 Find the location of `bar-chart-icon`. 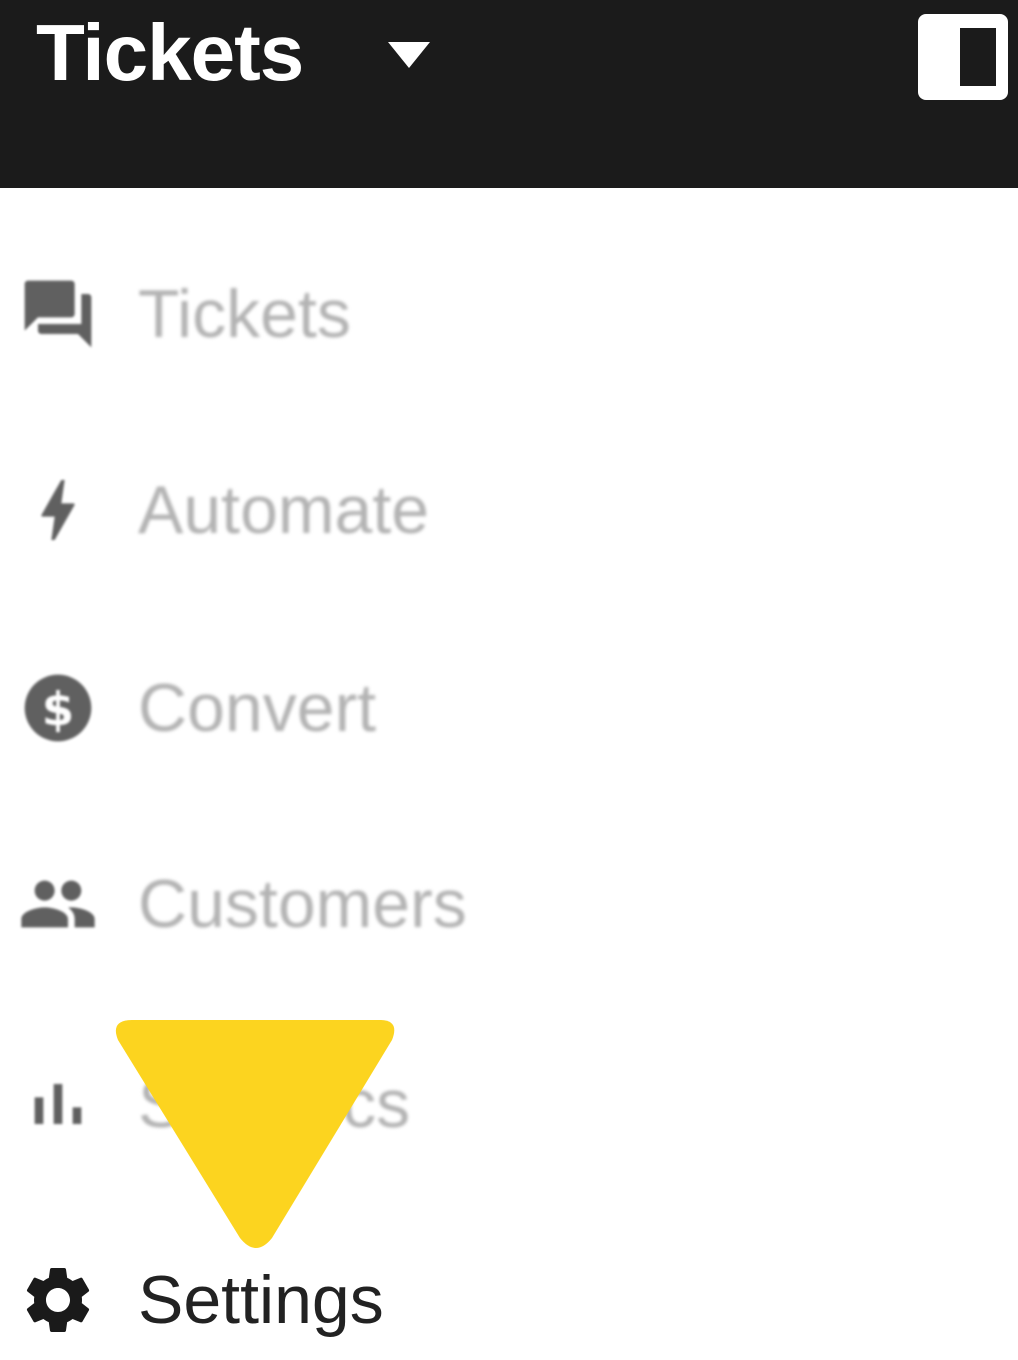

bar-chart-icon is located at coordinates (58, 1104).